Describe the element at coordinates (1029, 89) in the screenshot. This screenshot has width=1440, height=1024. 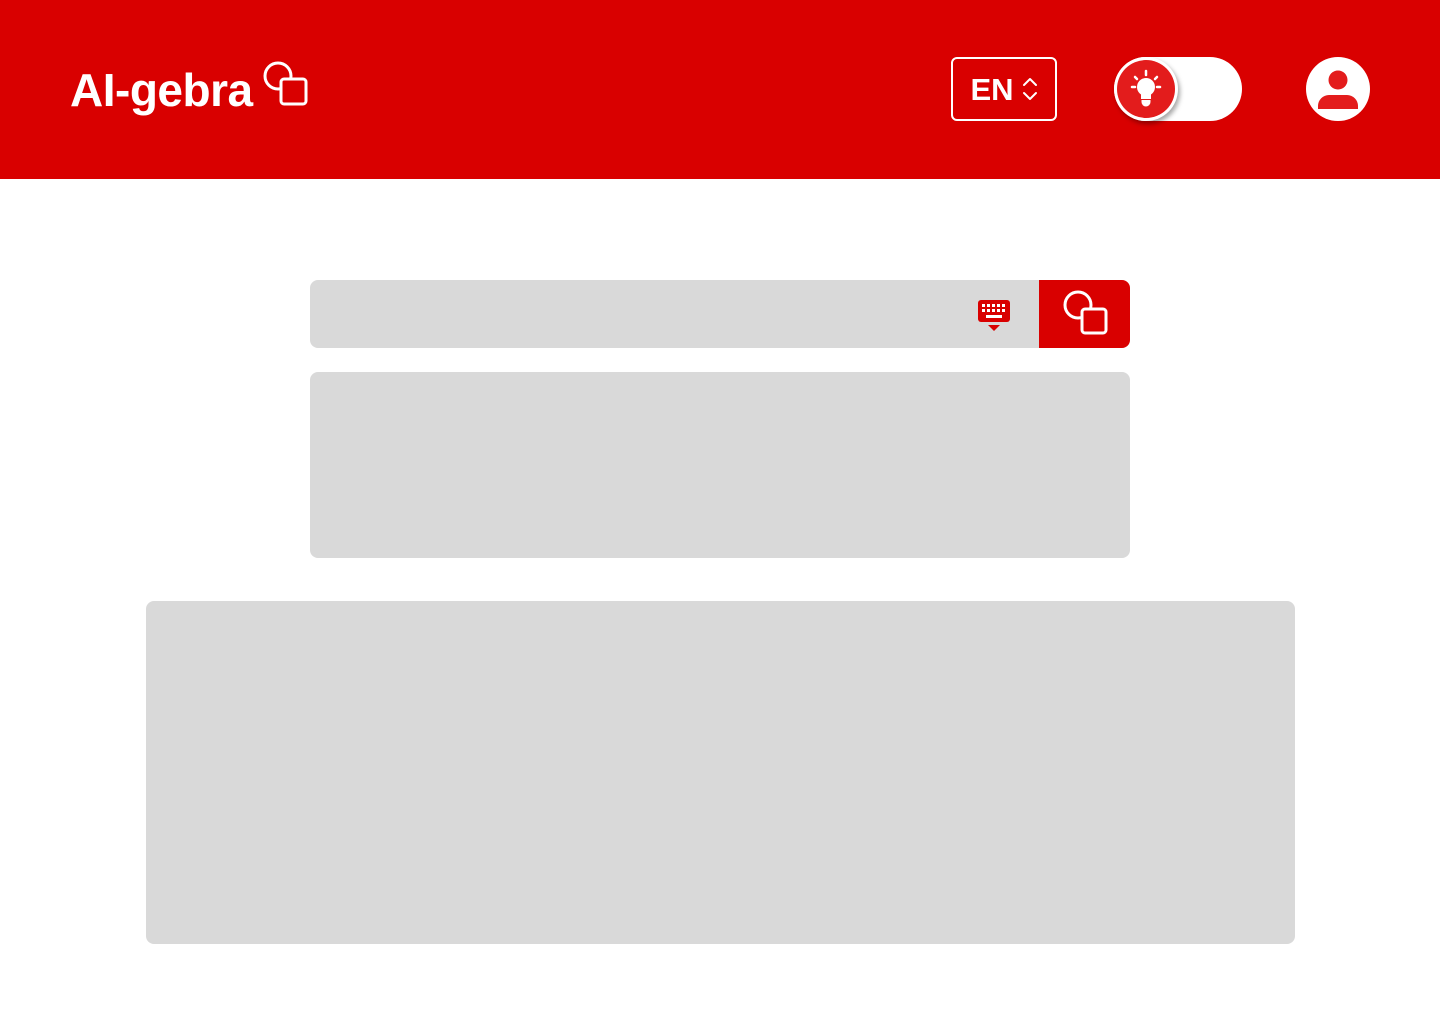
I see `chevron-up-down-icon` at that location.